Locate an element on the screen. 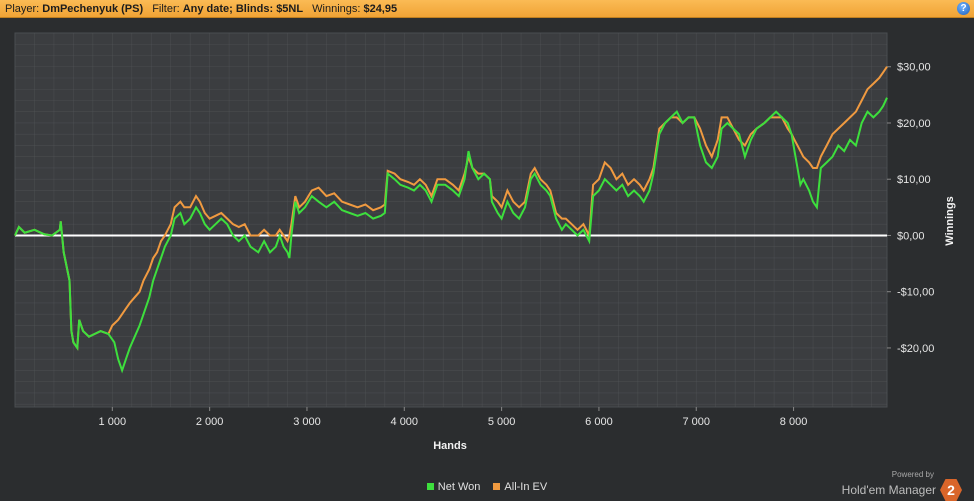 This screenshot has height=501, width=974. x-tick-label: 5 000 is located at coordinates (502, 422).